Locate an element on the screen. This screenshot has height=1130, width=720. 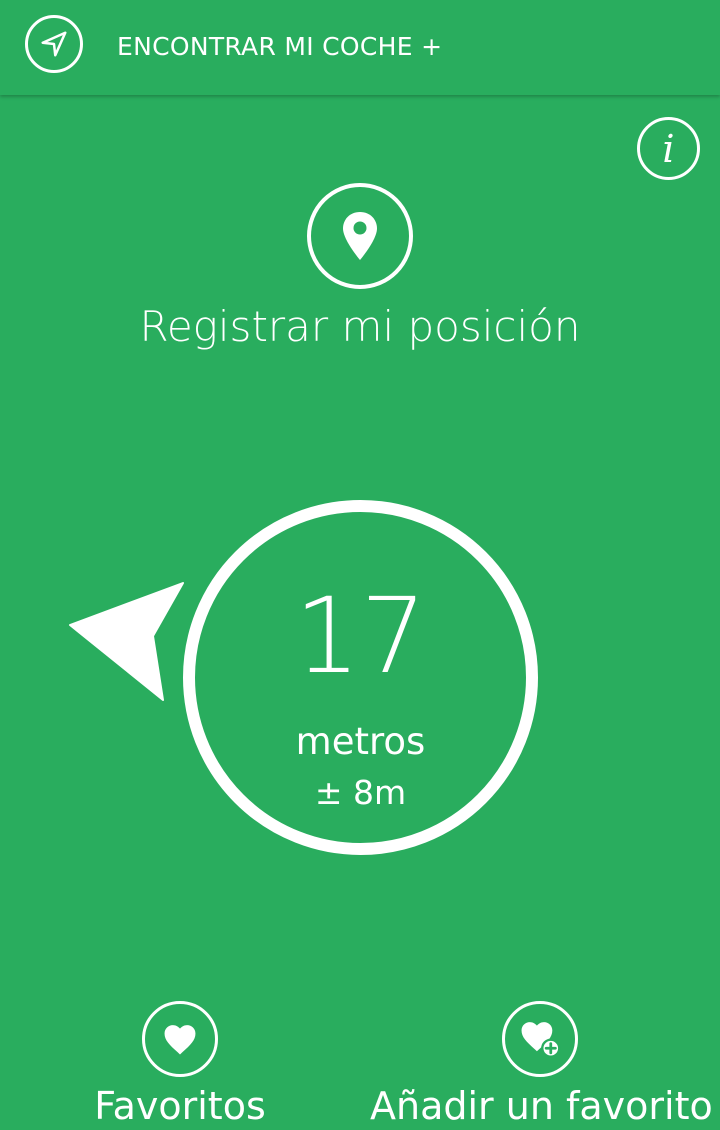
register-position-label: Registrar mi posición is located at coordinates (360, 326).